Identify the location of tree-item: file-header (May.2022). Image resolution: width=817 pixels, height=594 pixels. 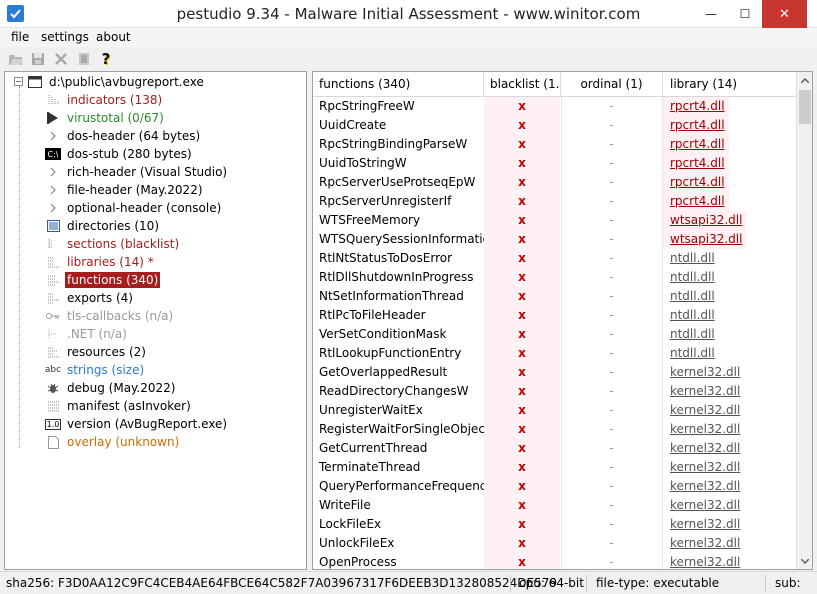
(125, 190).